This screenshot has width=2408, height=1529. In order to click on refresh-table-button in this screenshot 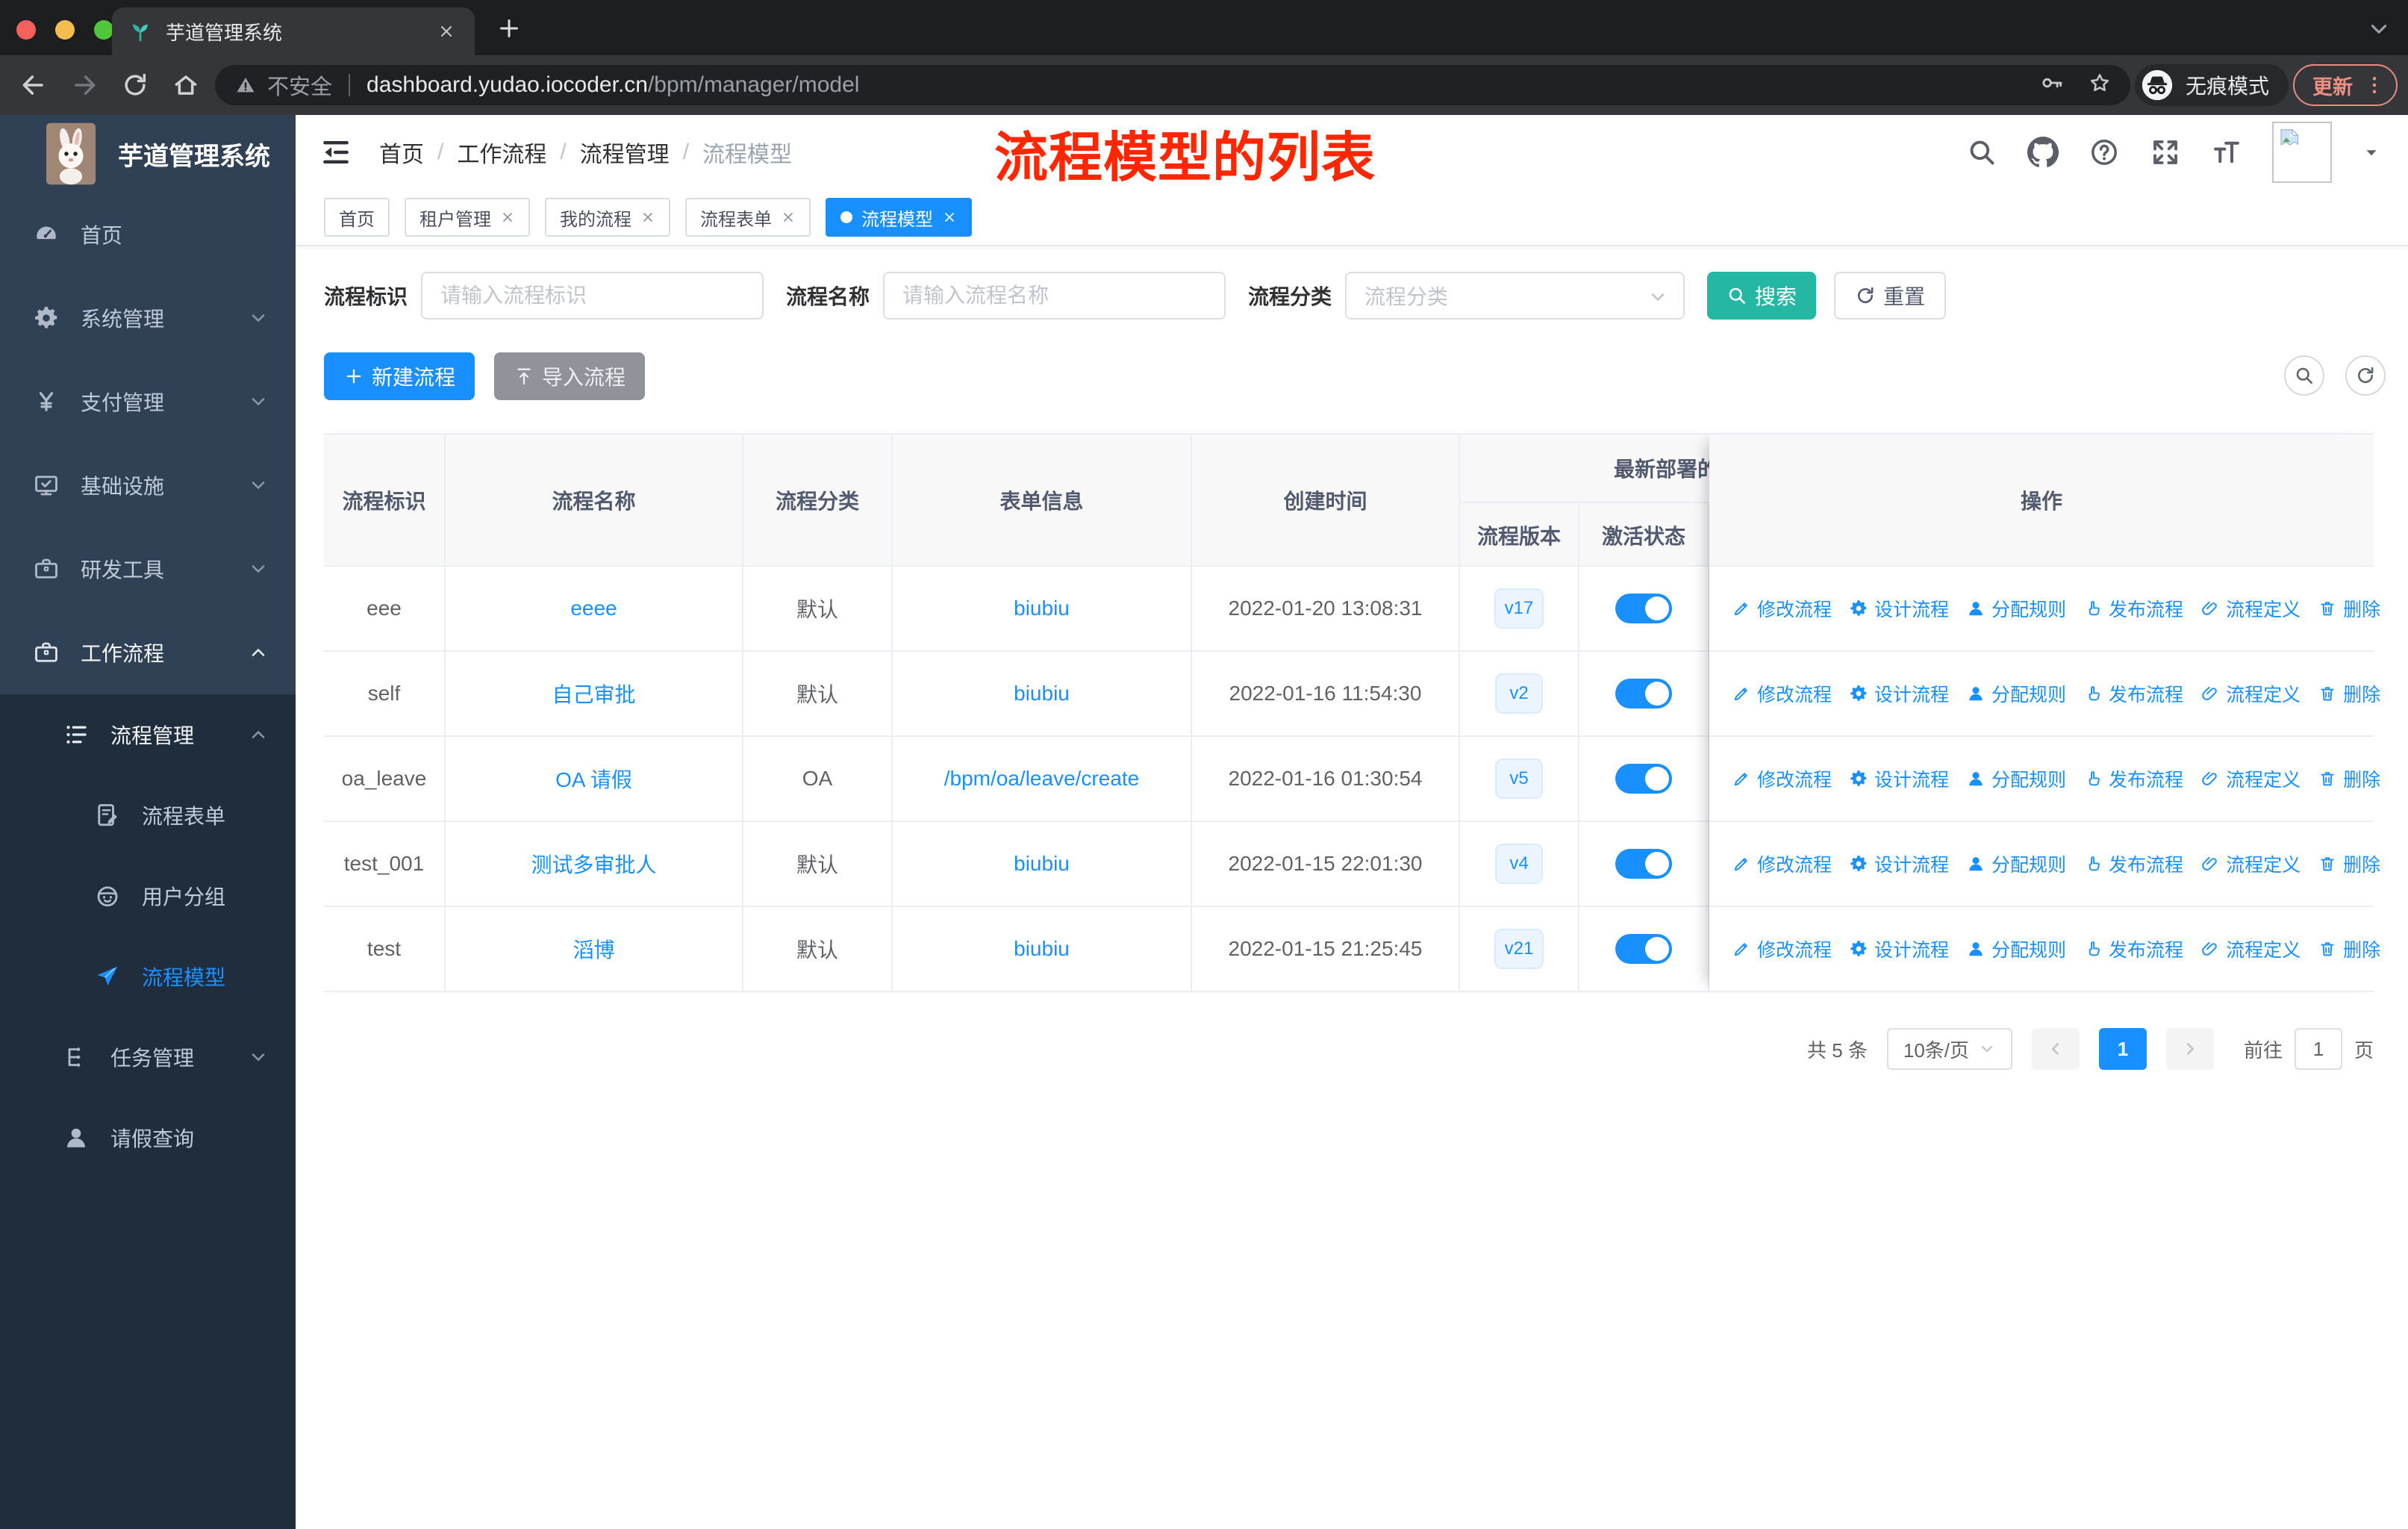, I will do `click(2365, 375)`.